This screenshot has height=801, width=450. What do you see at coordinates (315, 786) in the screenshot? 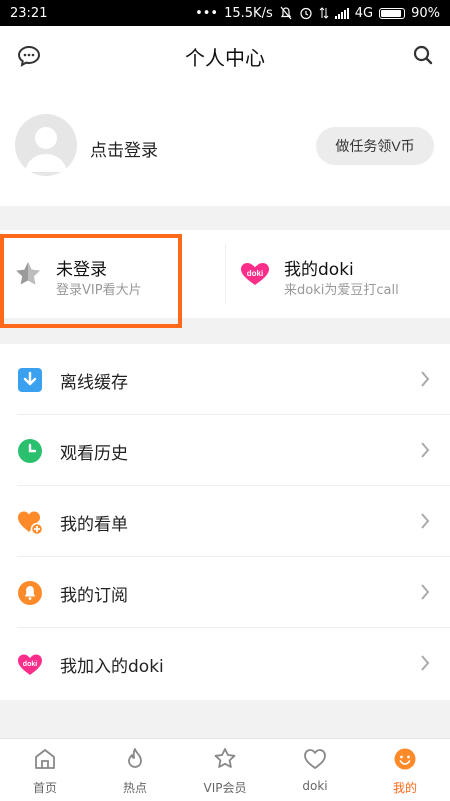
I see `tab-label: doki` at bounding box center [315, 786].